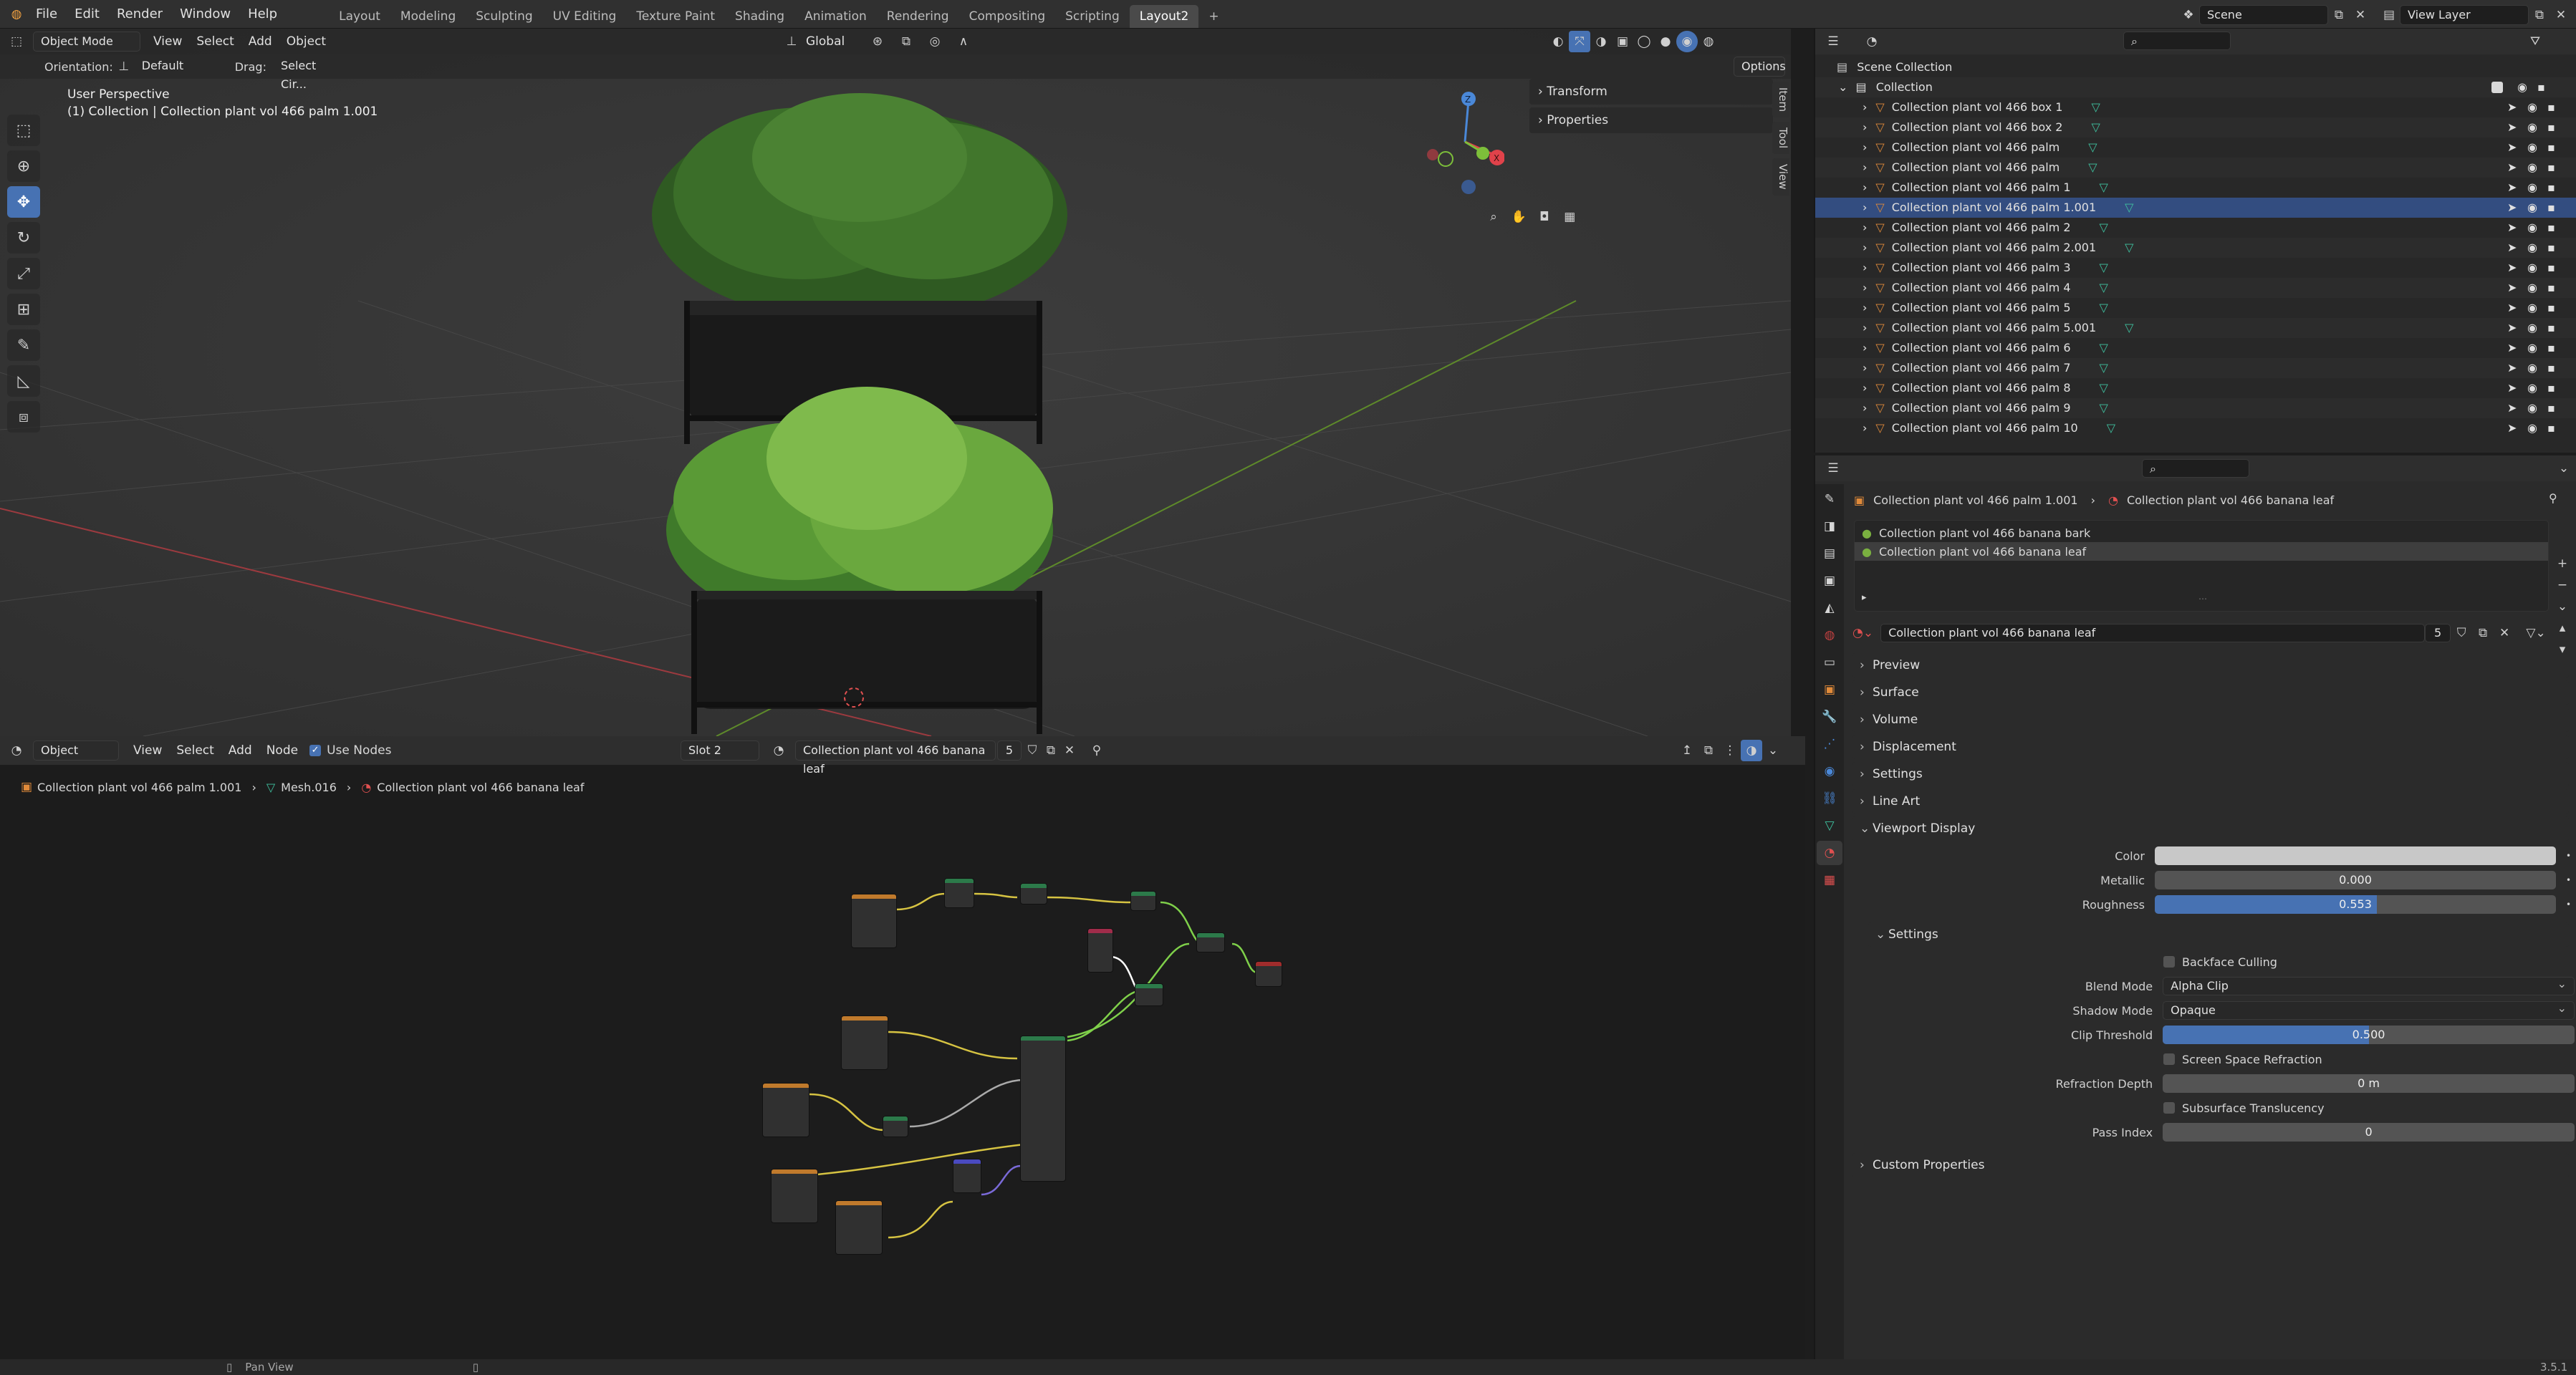 Image resolution: width=2576 pixels, height=1375 pixels. What do you see at coordinates (2177, 41) in the screenshot?
I see `outliner-search-input: ⌕` at bounding box center [2177, 41].